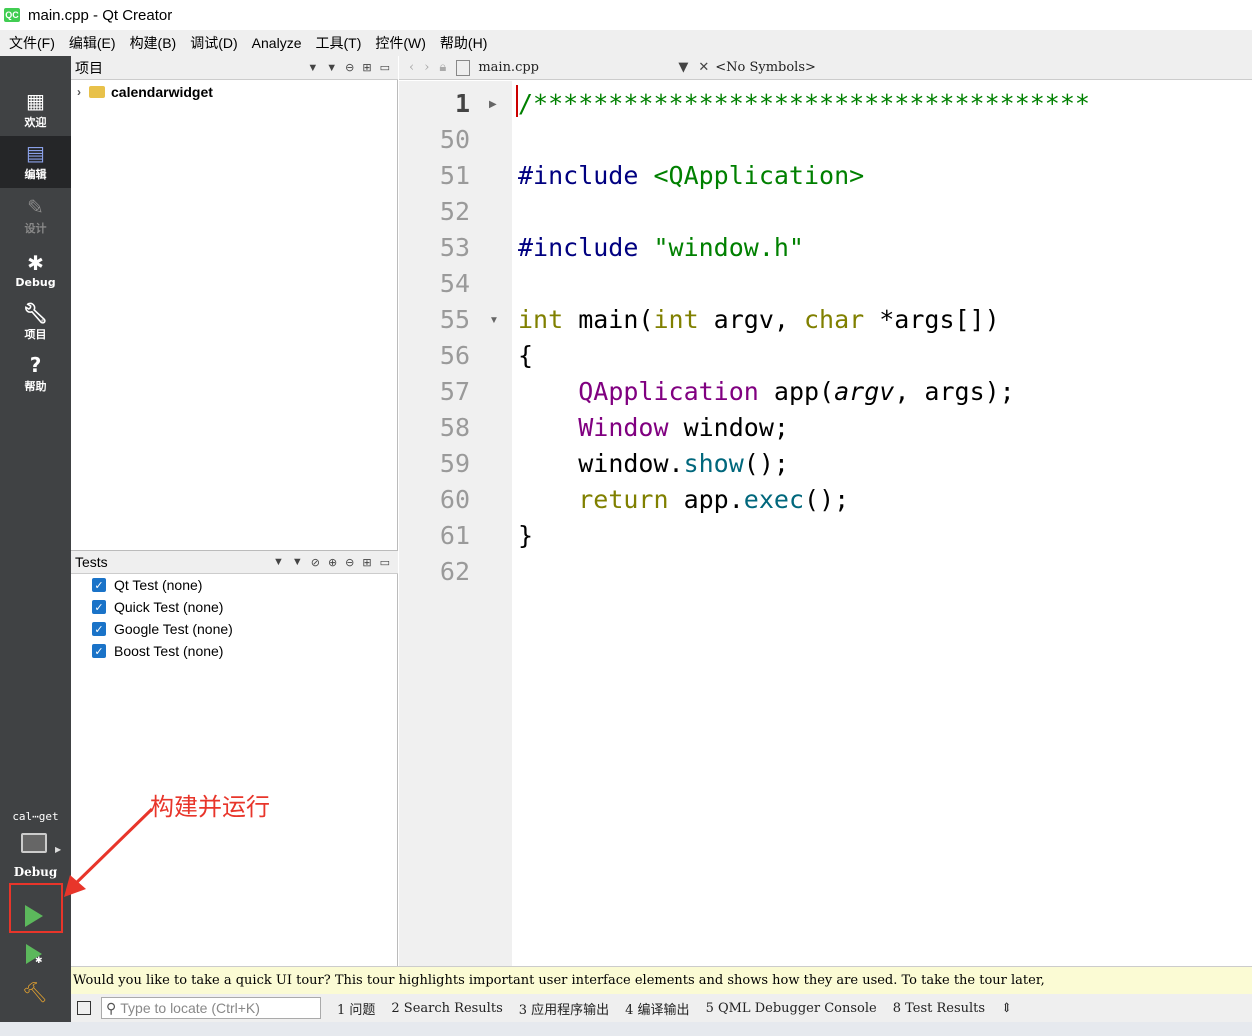 The height and width of the screenshot is (1036, 1252). I want to click on toggle-sidebar-icon, so click(84, 1008).